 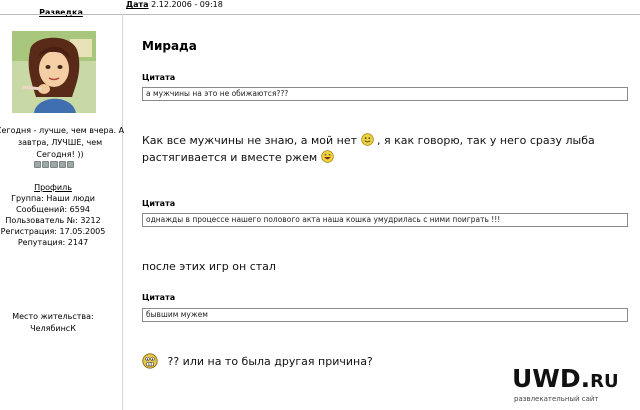 I want to click on location-label: Место жительства:, so click(x=53, y=316).